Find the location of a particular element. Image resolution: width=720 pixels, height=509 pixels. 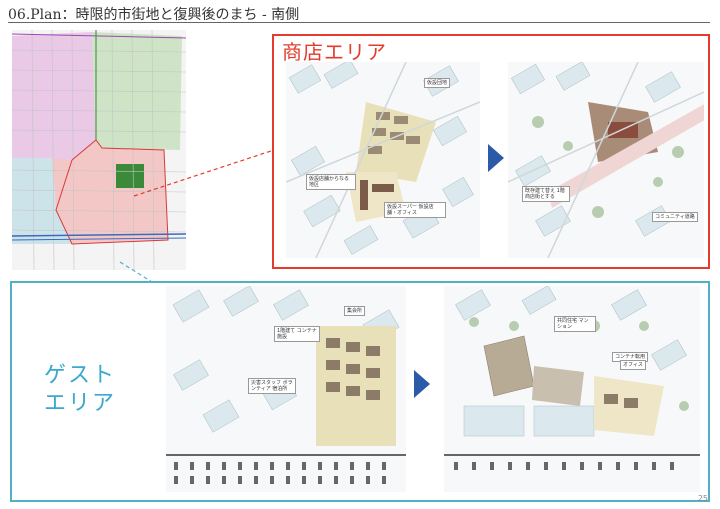

shop-area-label: 商店エリア is located at coordinates (334, 52).